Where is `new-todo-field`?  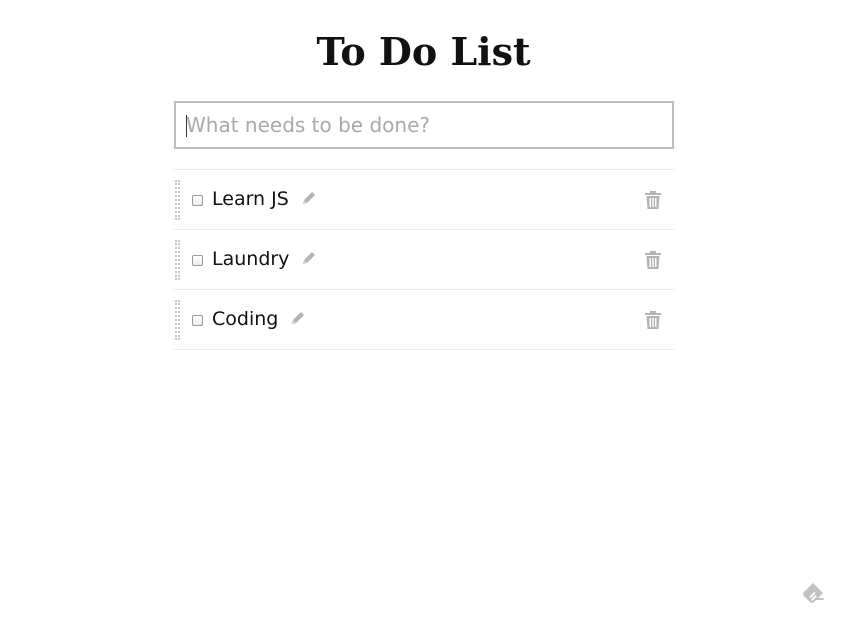 new-todo-field is located at coordinates (424, 125).